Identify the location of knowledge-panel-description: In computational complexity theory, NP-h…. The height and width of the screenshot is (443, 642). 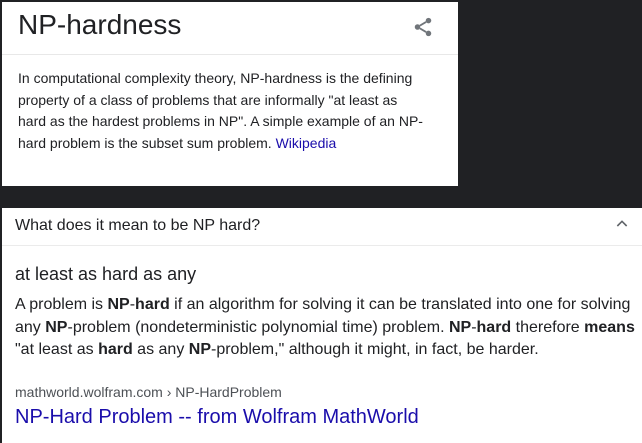
(220, 111).